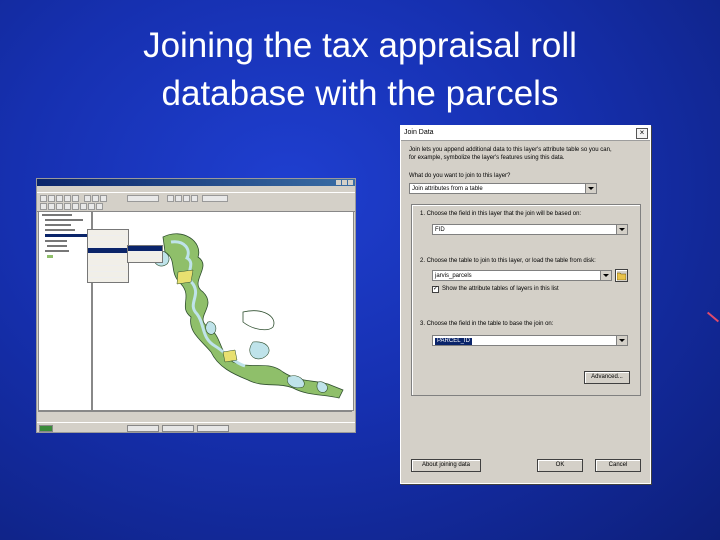  Describe the element at coordinates (419, 132) in the screenshot. I see `dialog-title: Join Data` at that location.